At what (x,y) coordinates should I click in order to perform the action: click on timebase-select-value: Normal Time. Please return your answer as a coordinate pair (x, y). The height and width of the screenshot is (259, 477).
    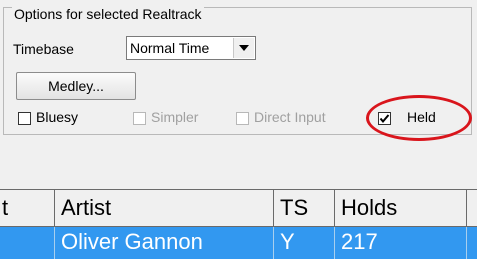
    Looking at the image, I should click on (170, 48).